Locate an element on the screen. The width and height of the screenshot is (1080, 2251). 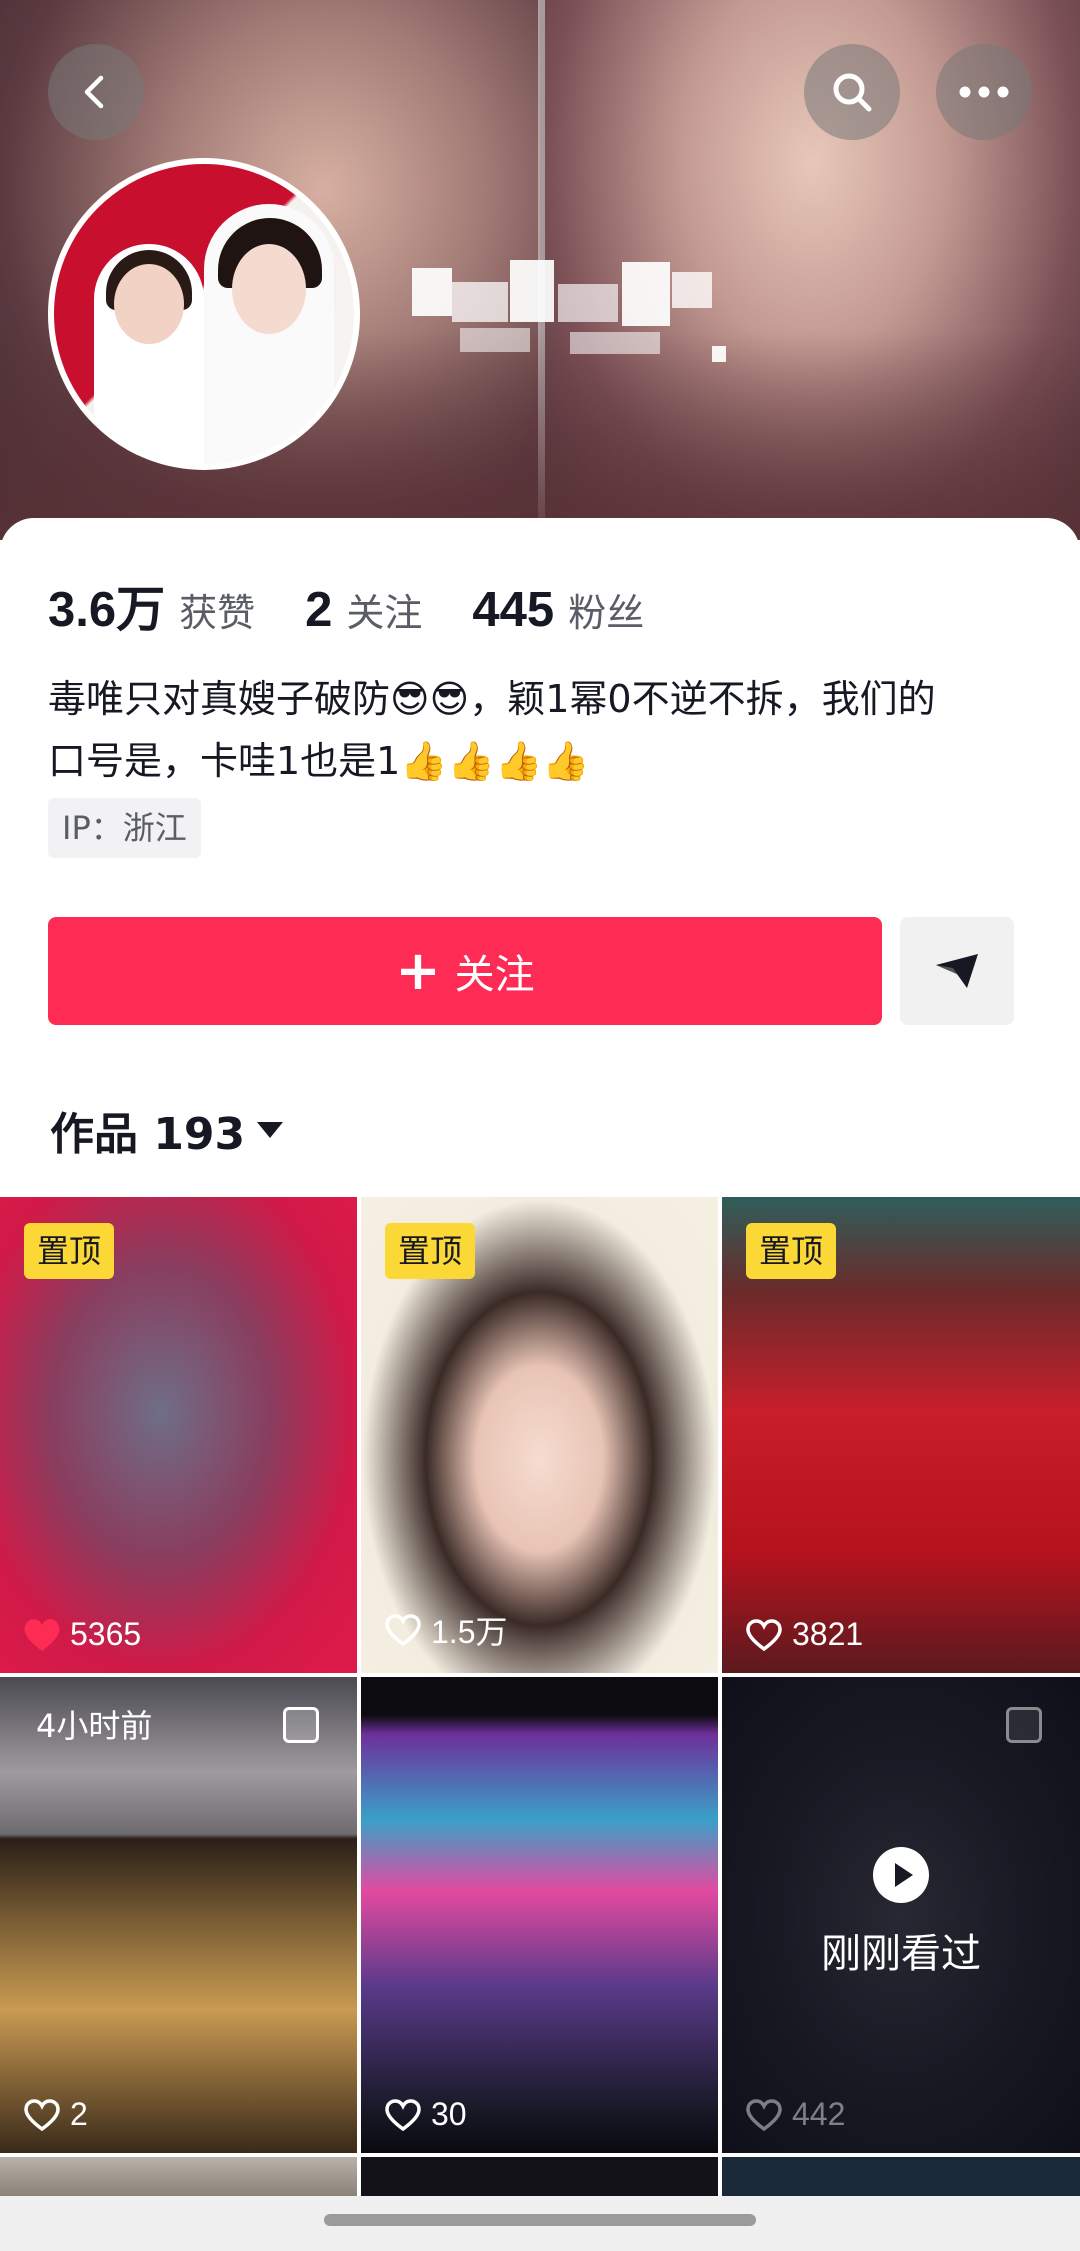
recently-watched-label: 刚刚看过 is located at coordinates (901, 1954).